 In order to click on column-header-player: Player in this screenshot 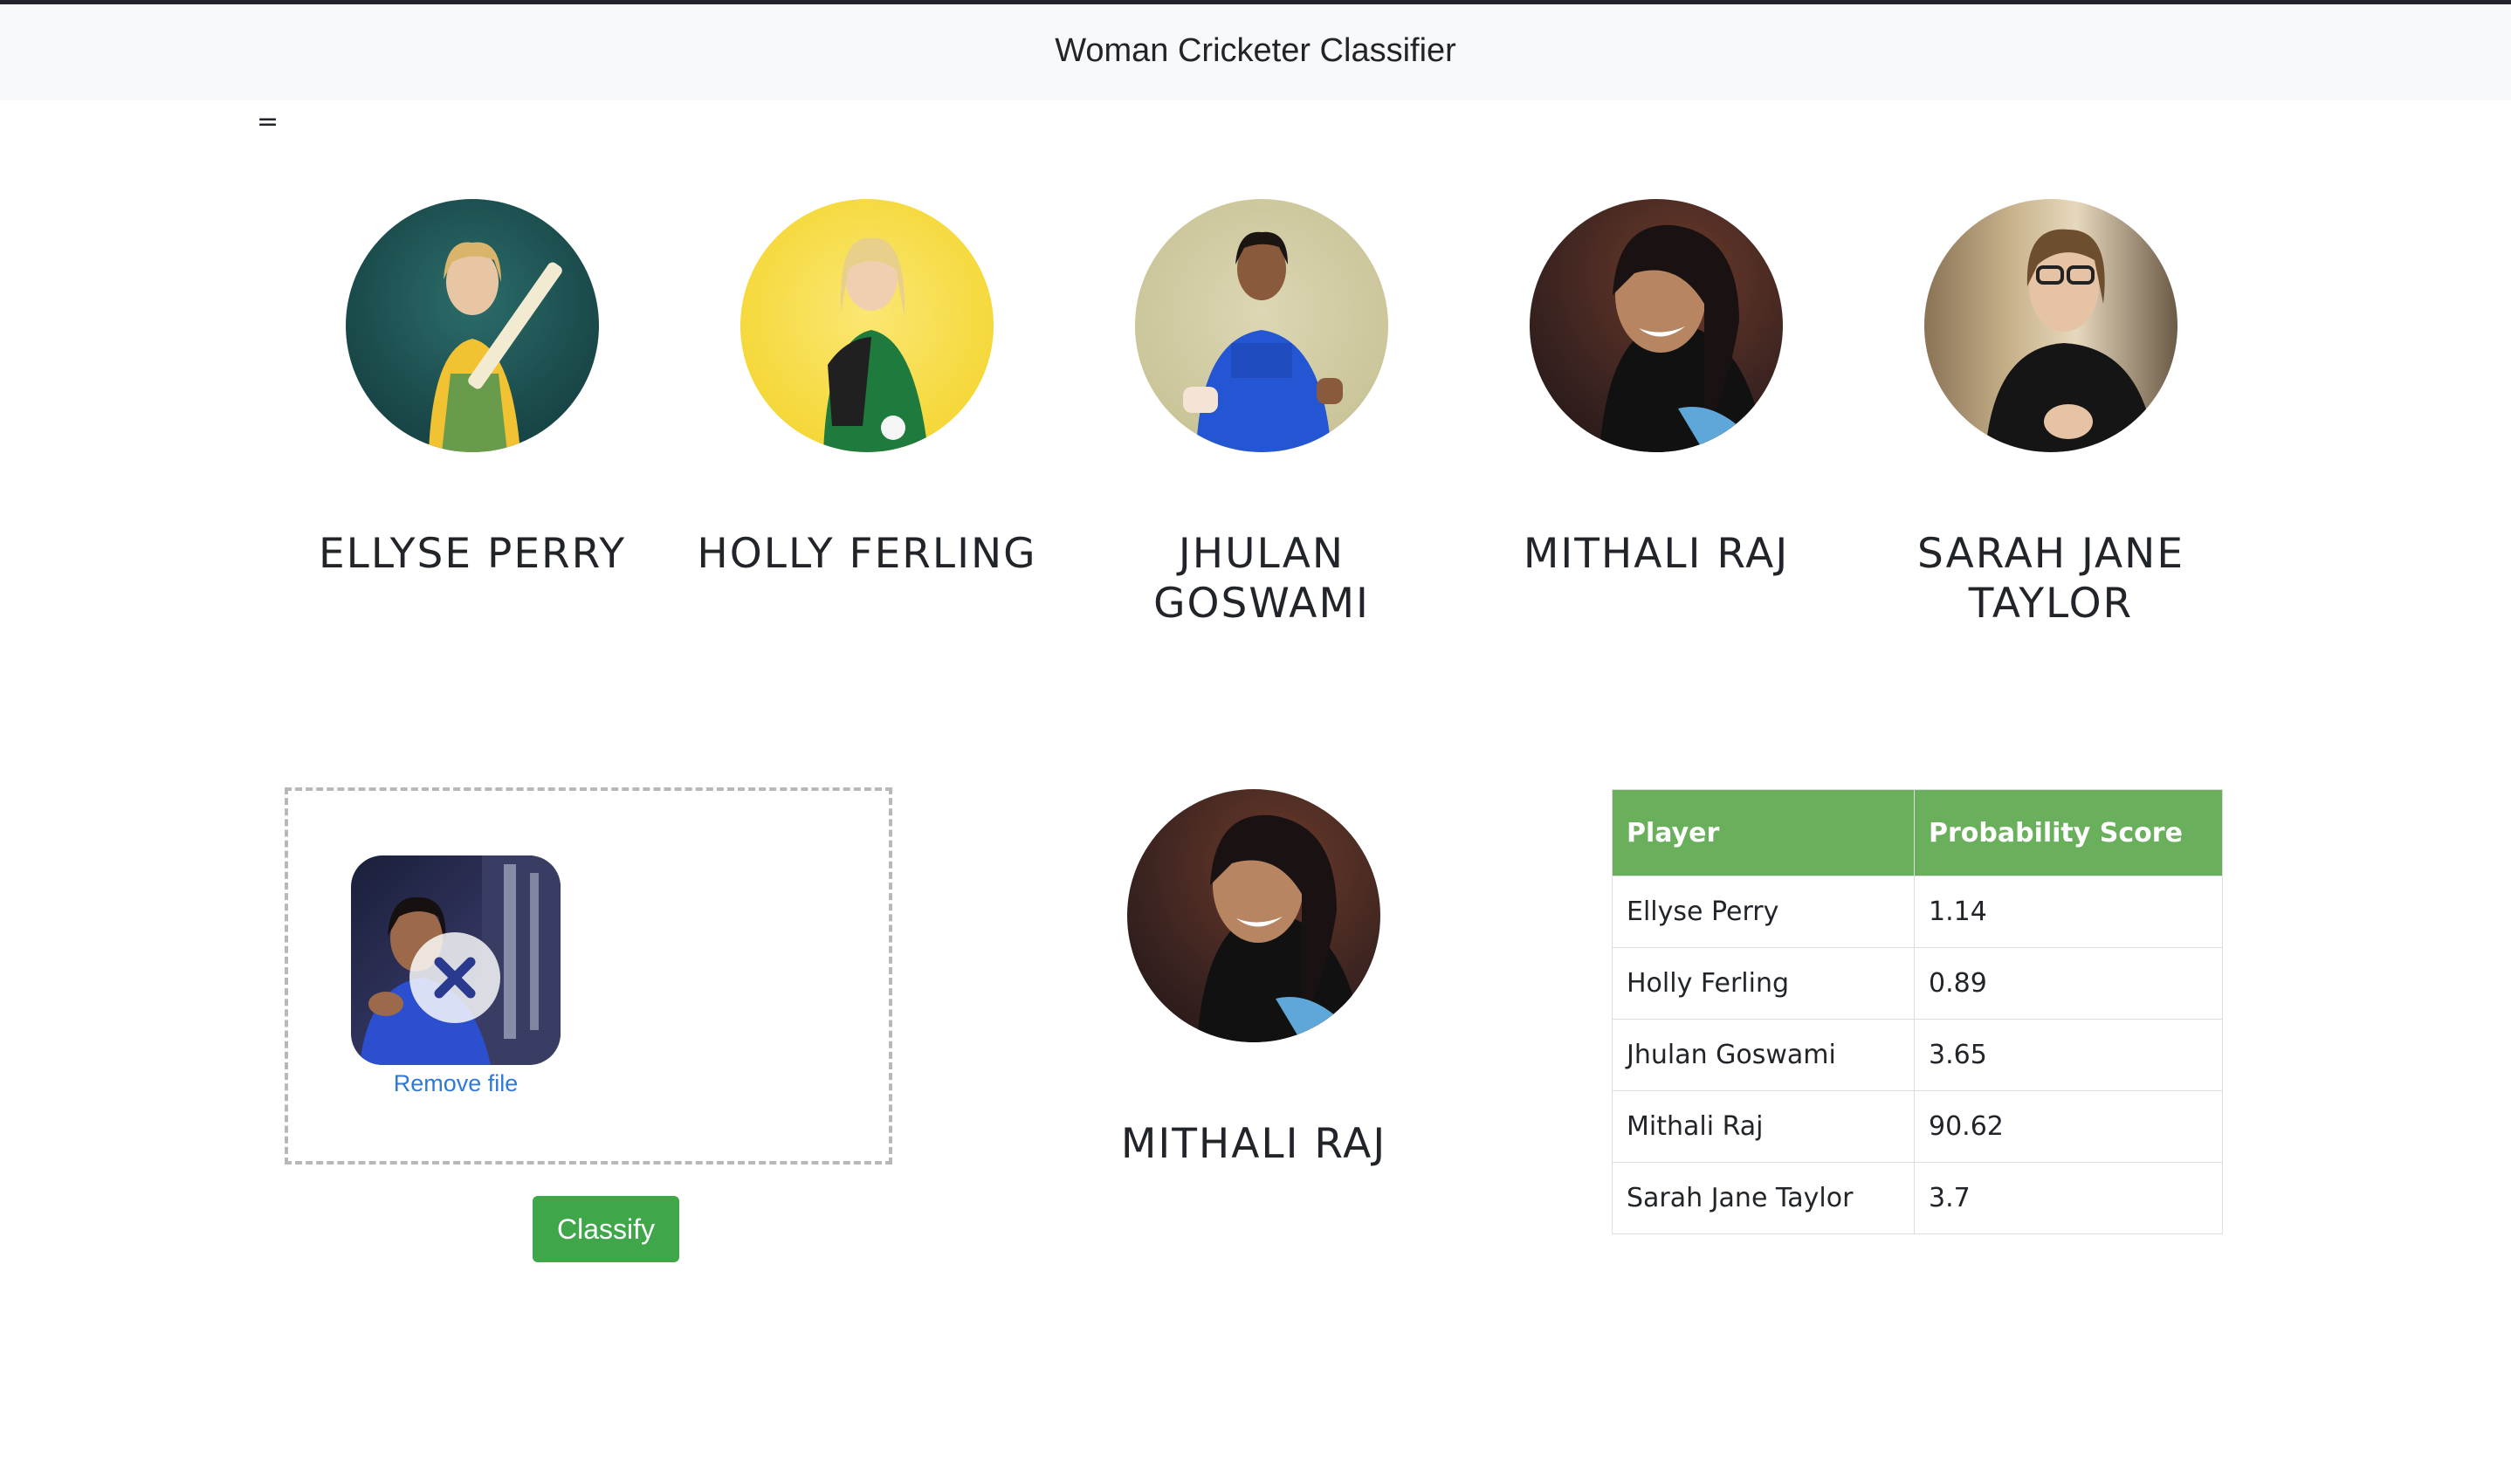, I will do `click(1764, 833)`.